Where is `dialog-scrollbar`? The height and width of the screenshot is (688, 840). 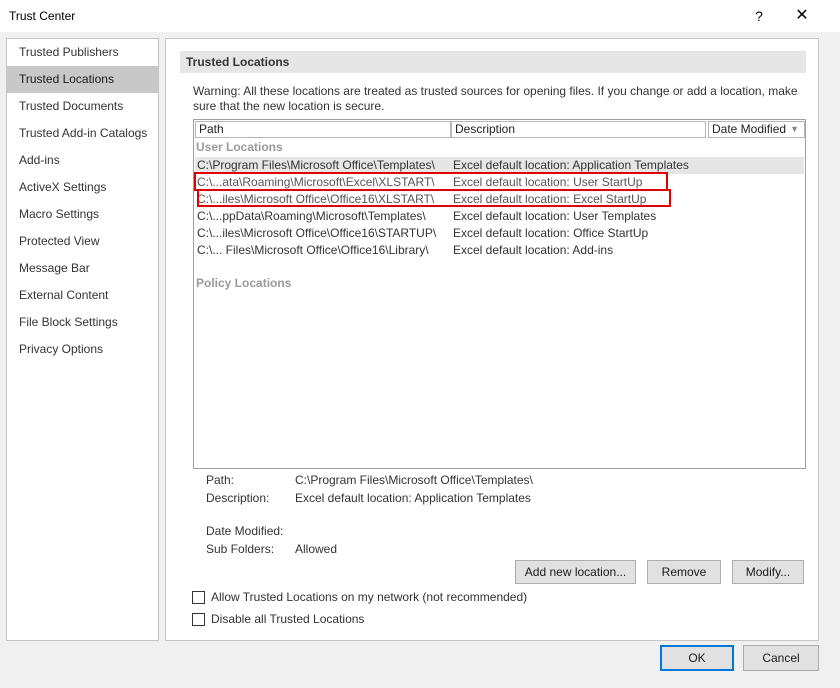
dialog-scrollbar is located at coordinates (831, 363).